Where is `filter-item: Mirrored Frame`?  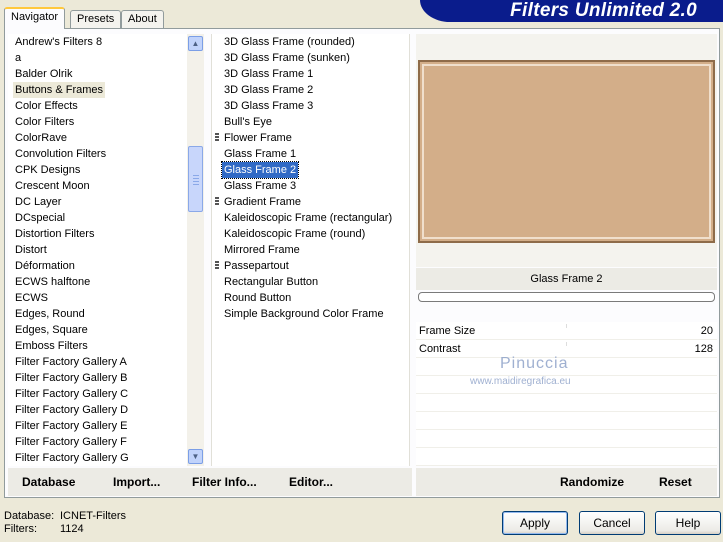 filter-item: Mirrored Frame is located at coordinates (262, 250).